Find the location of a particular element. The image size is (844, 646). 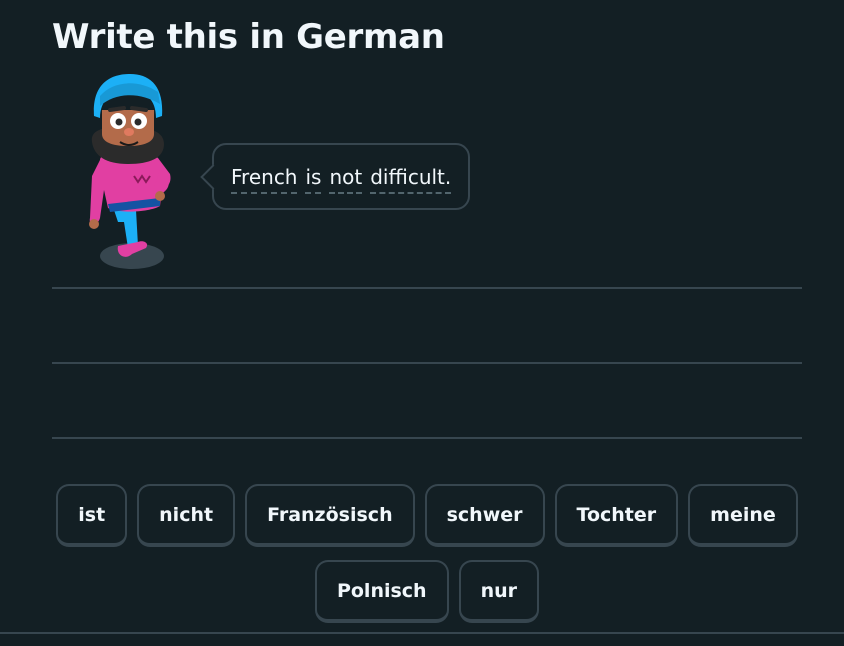

prompt-word: difficult. is located at coordinates (411, 179).